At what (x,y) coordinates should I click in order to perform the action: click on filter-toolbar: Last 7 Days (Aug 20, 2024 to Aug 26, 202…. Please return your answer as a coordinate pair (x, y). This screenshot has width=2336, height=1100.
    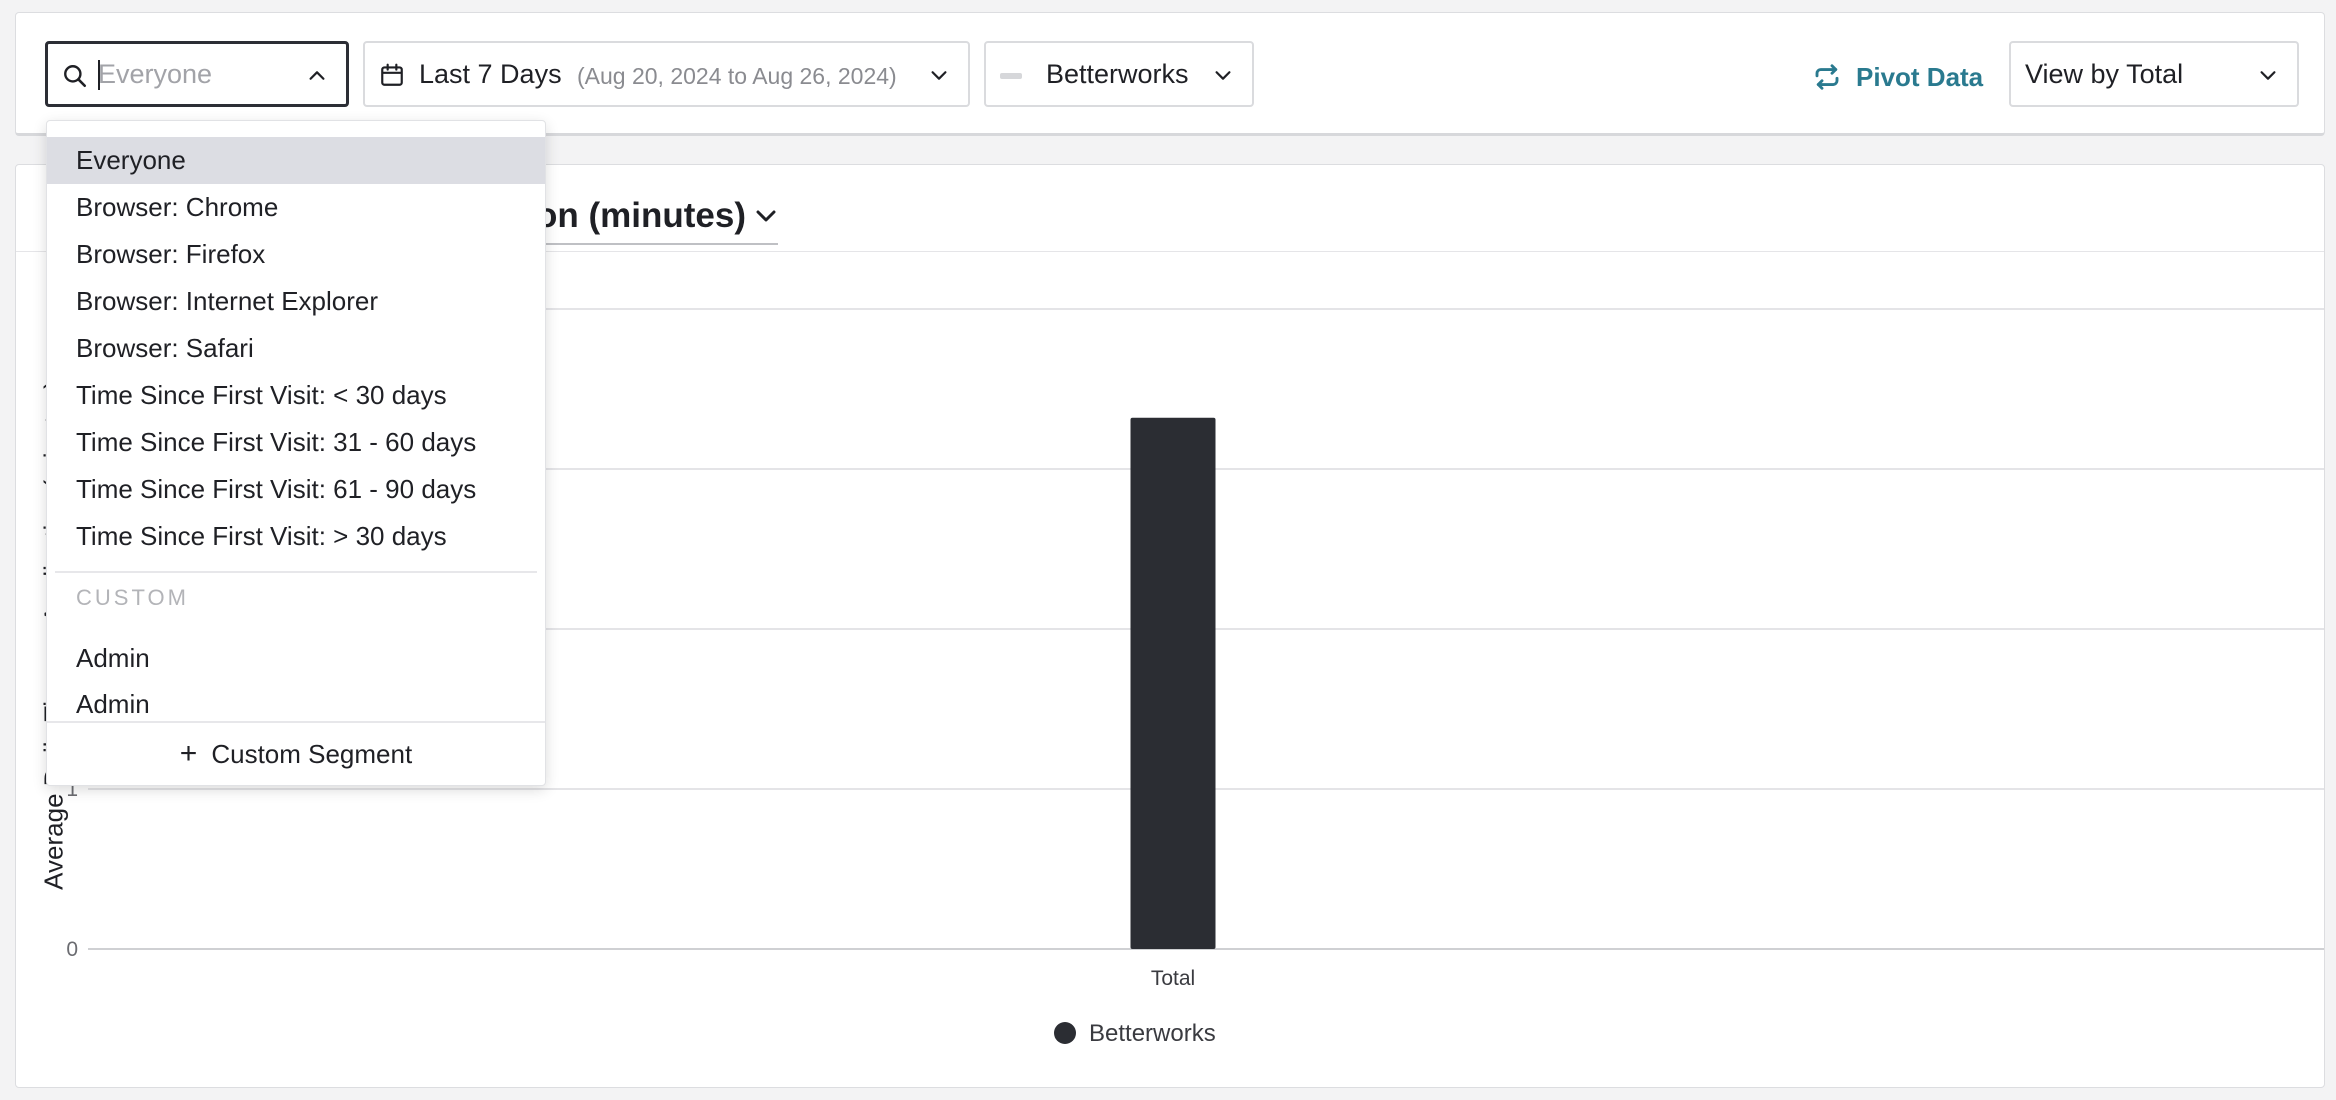
    Looking at the image, I should click on (1170, 74).